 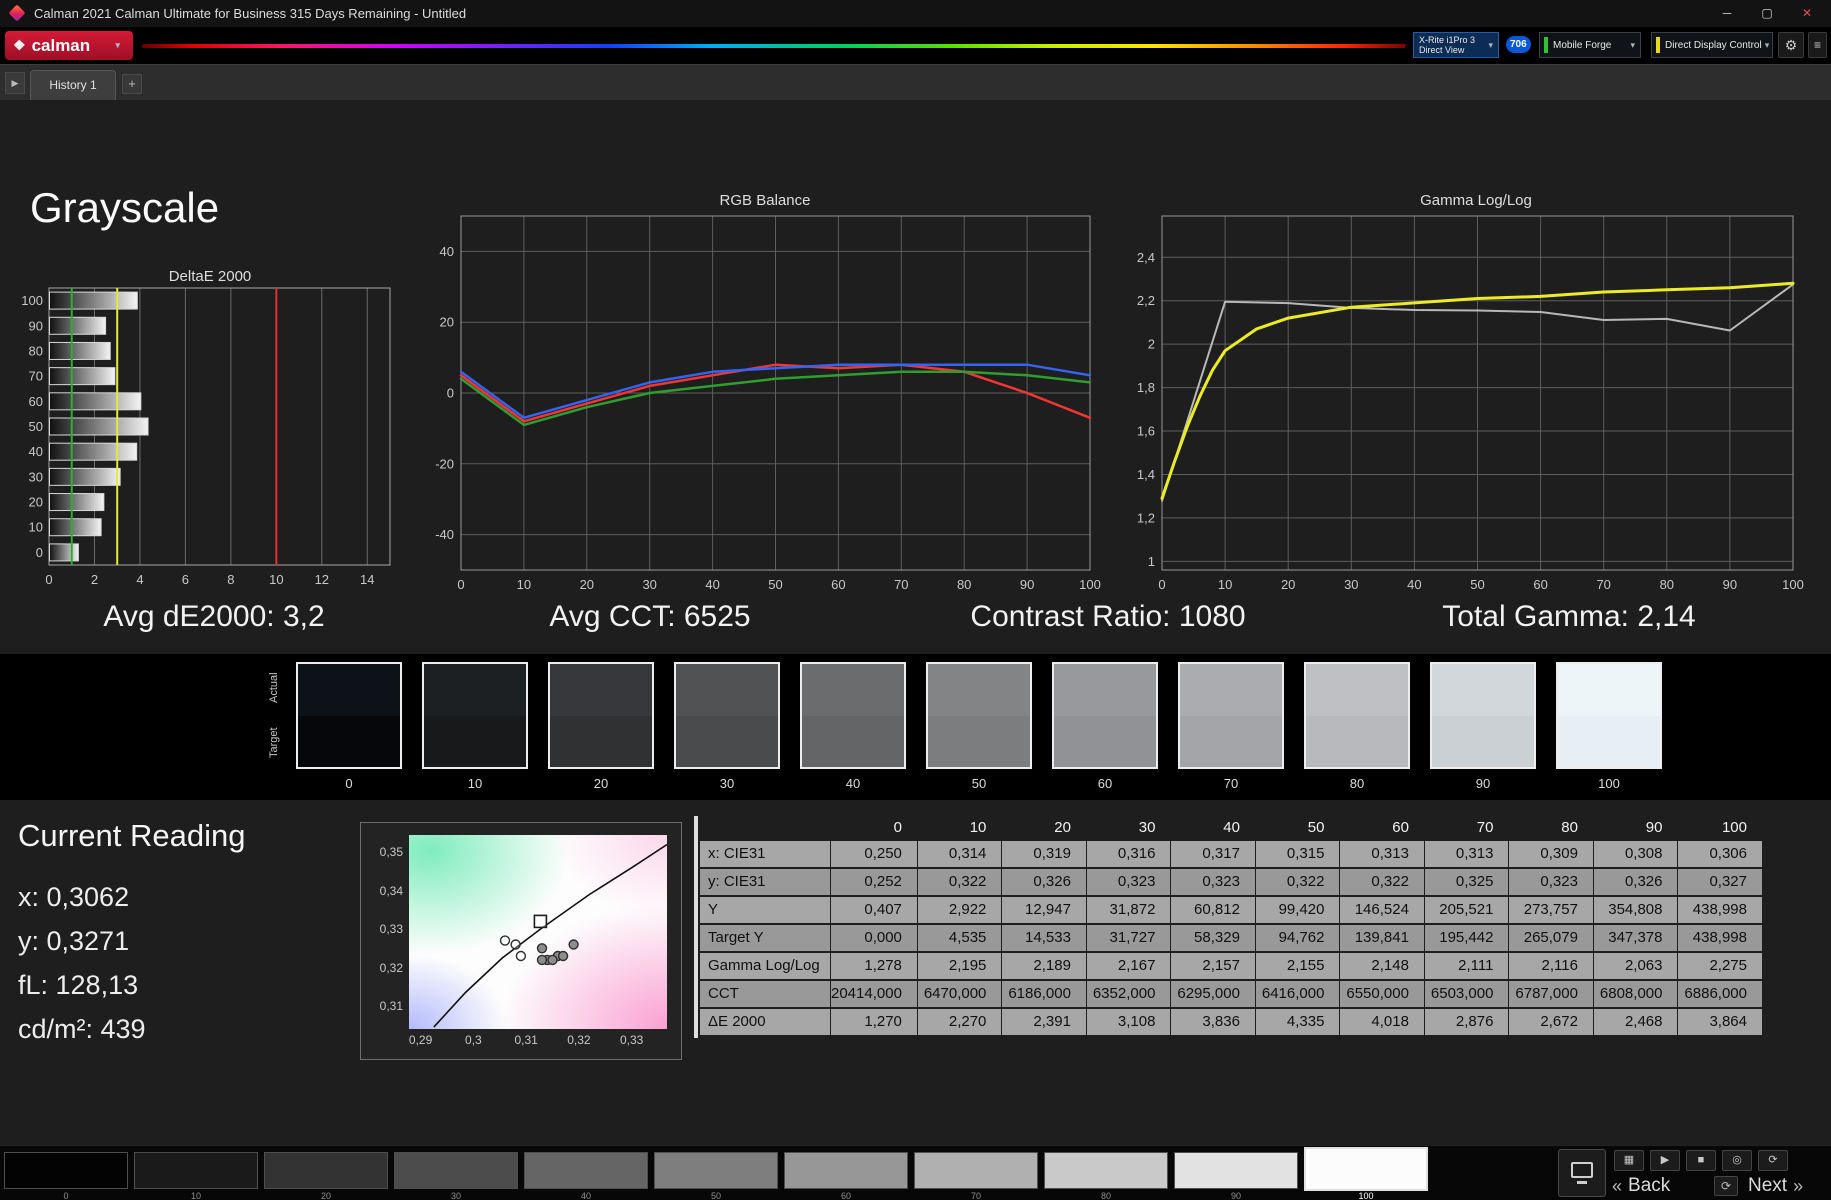 I want to click on pattern-swatch-10: 10, so click(x=196, y=1173).